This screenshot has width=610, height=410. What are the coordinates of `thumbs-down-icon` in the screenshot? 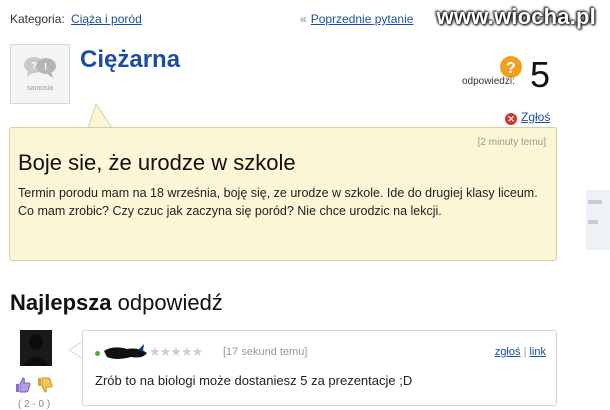 It's located at (45, 385).